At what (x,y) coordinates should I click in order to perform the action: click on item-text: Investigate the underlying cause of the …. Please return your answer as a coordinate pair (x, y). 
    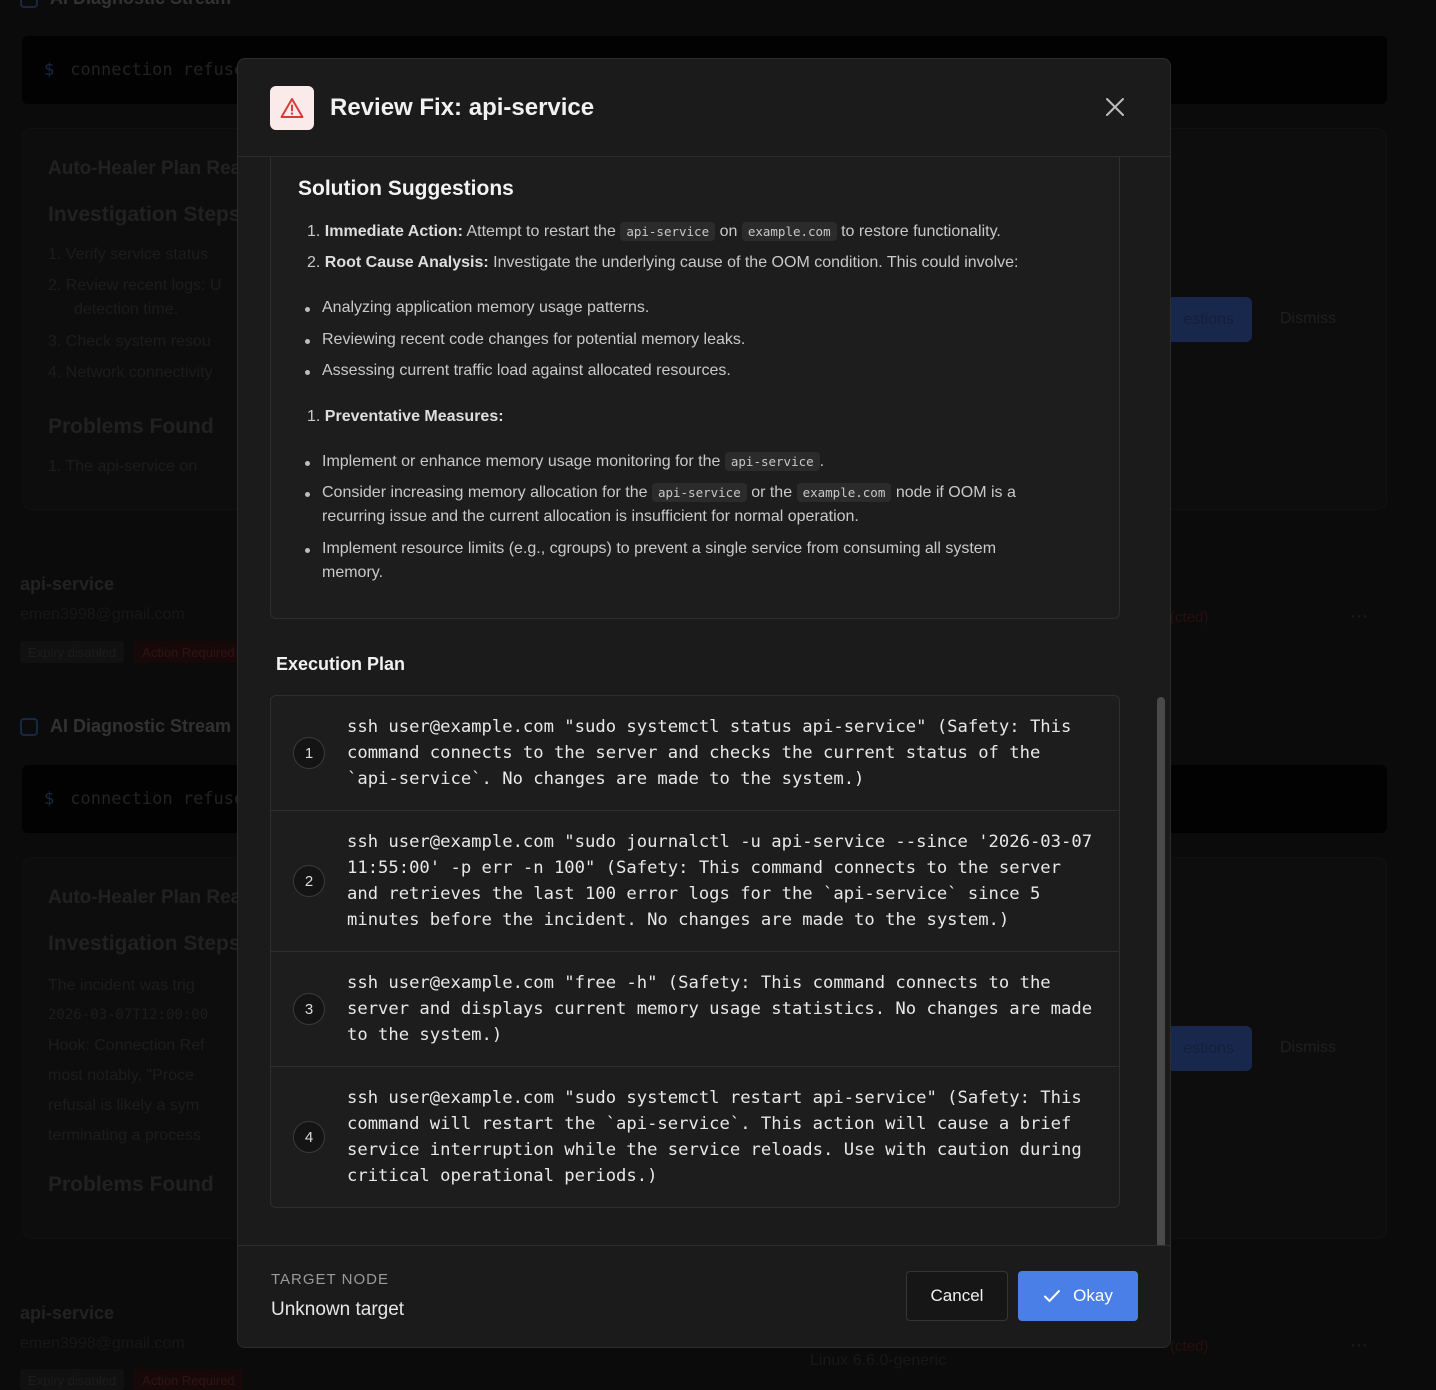
    Looking at the image, I should click on (756, 262).